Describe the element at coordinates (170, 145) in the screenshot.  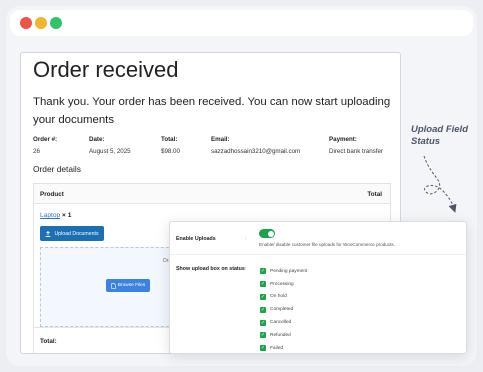
I see `order-total-meta: Total: $98.00` at that location.